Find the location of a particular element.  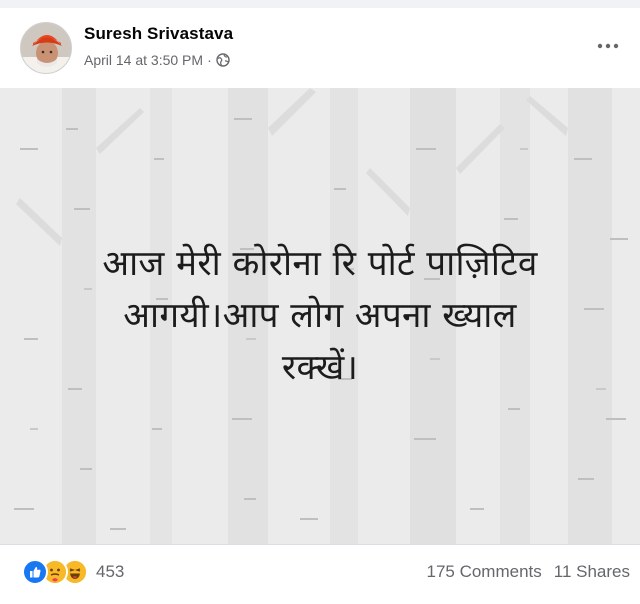

shares-count-link: 11 Shares is located at coordinates (592, 572).